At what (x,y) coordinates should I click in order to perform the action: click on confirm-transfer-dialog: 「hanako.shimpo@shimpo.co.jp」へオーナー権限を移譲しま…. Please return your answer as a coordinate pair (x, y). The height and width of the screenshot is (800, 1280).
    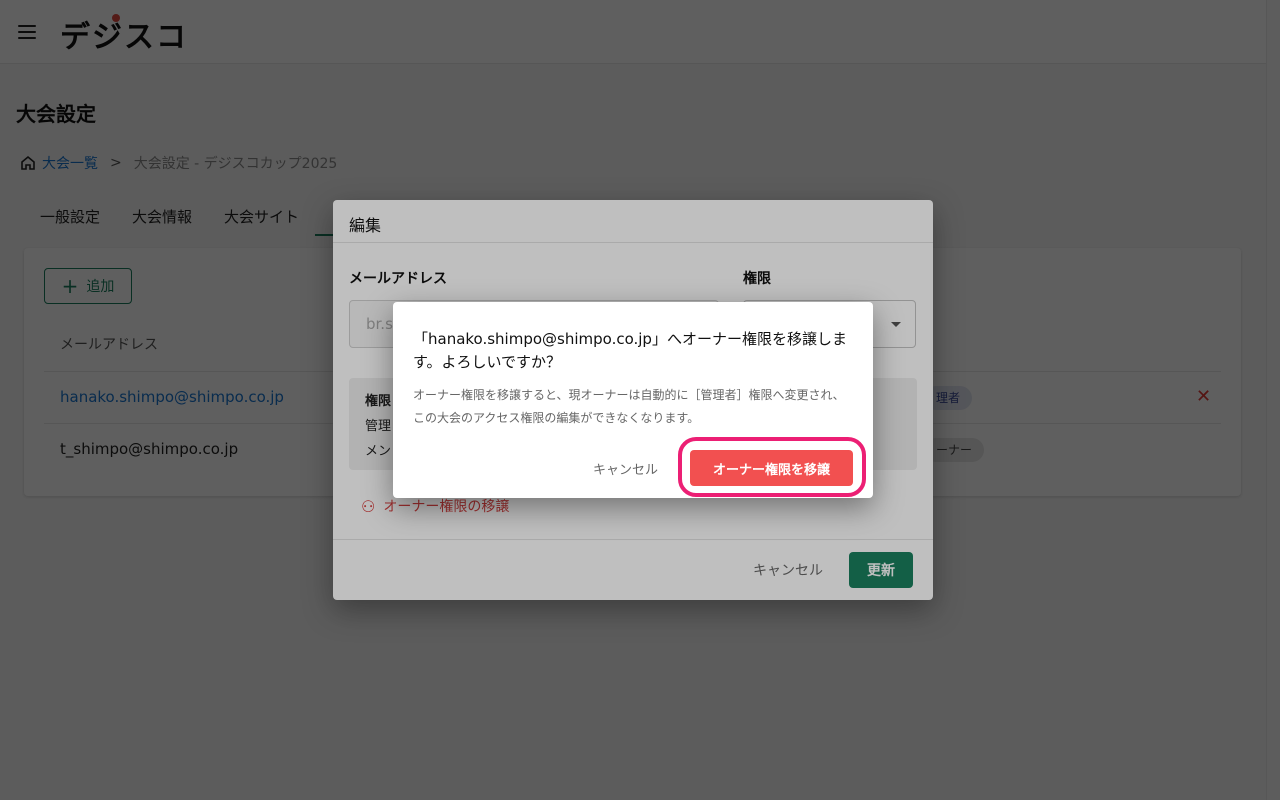
    Looking at the image, I should click on (633, 400).